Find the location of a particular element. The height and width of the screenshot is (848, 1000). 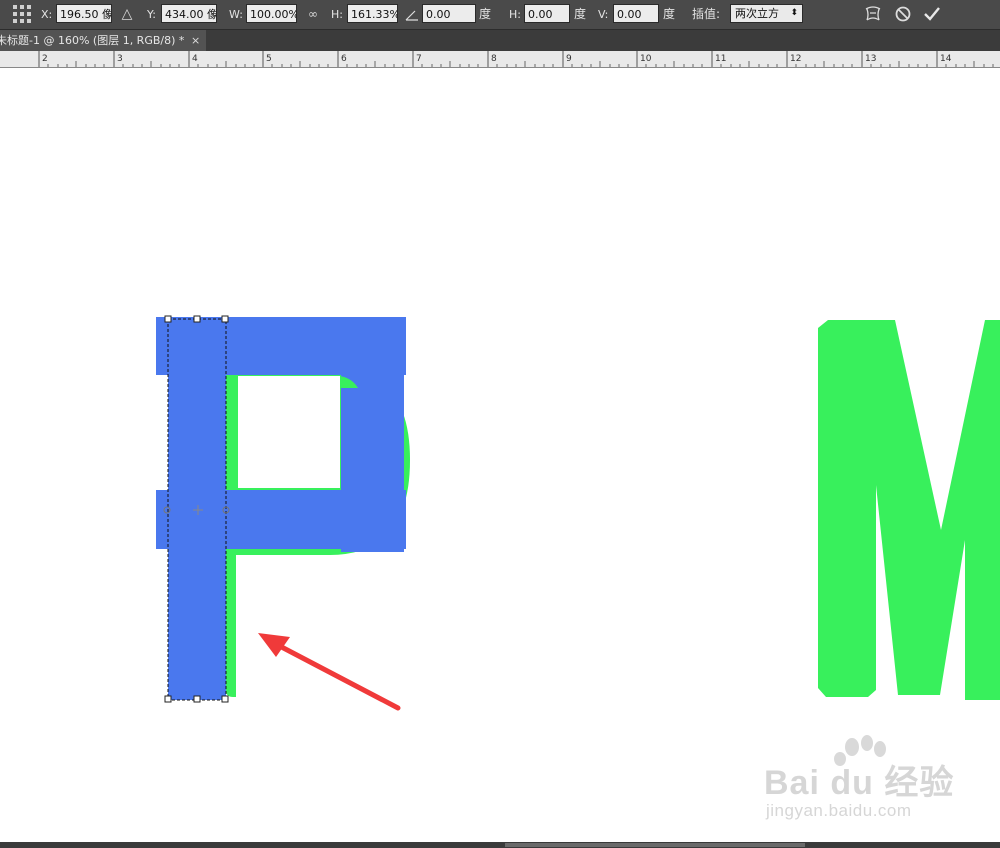

skew-v-label: V: is located at coordinates (603, 14).